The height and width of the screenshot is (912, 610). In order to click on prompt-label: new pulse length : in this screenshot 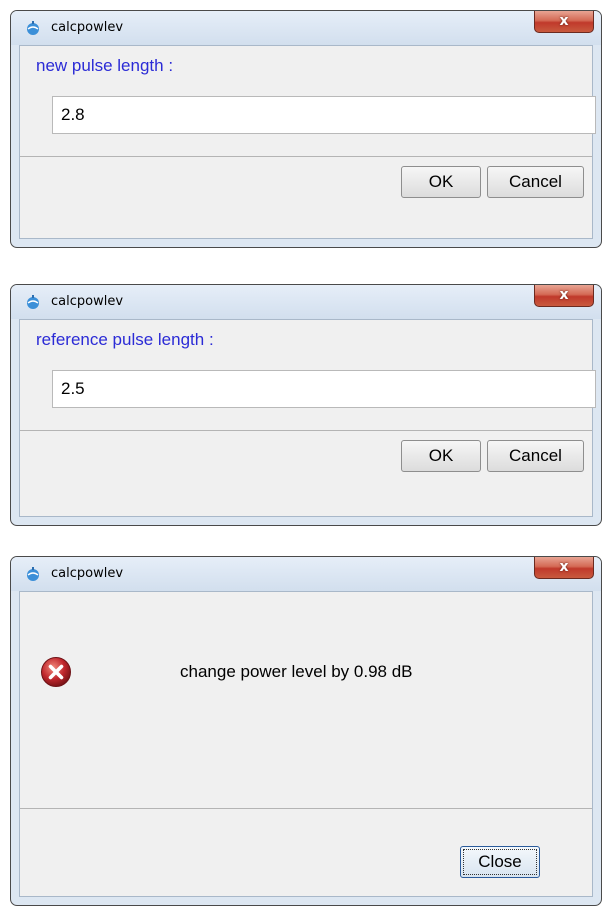, I will do `click(105, 65)`.